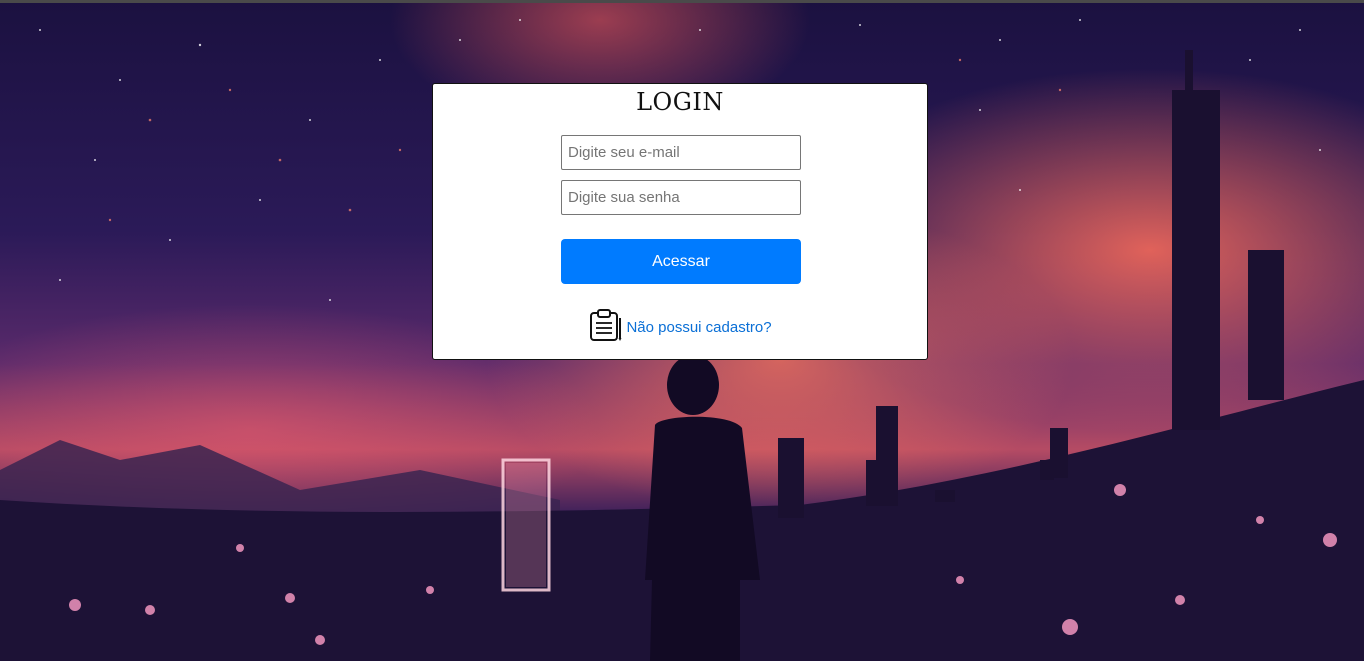 Image resolution: width=1364 pixels, height=661 pixels. Describe the element at coordinates (698, 327) in the screenshot. I see `signup-link: Não possui cadastro?` at that location.